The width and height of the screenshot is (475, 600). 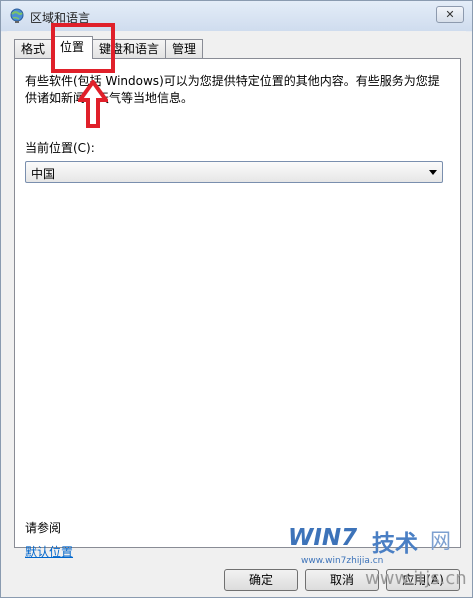 I want to click on watermark-logo: WIN7 技术 网 www.win7zhijia.cn www.itjs.cn, so click(x=379, y=561).